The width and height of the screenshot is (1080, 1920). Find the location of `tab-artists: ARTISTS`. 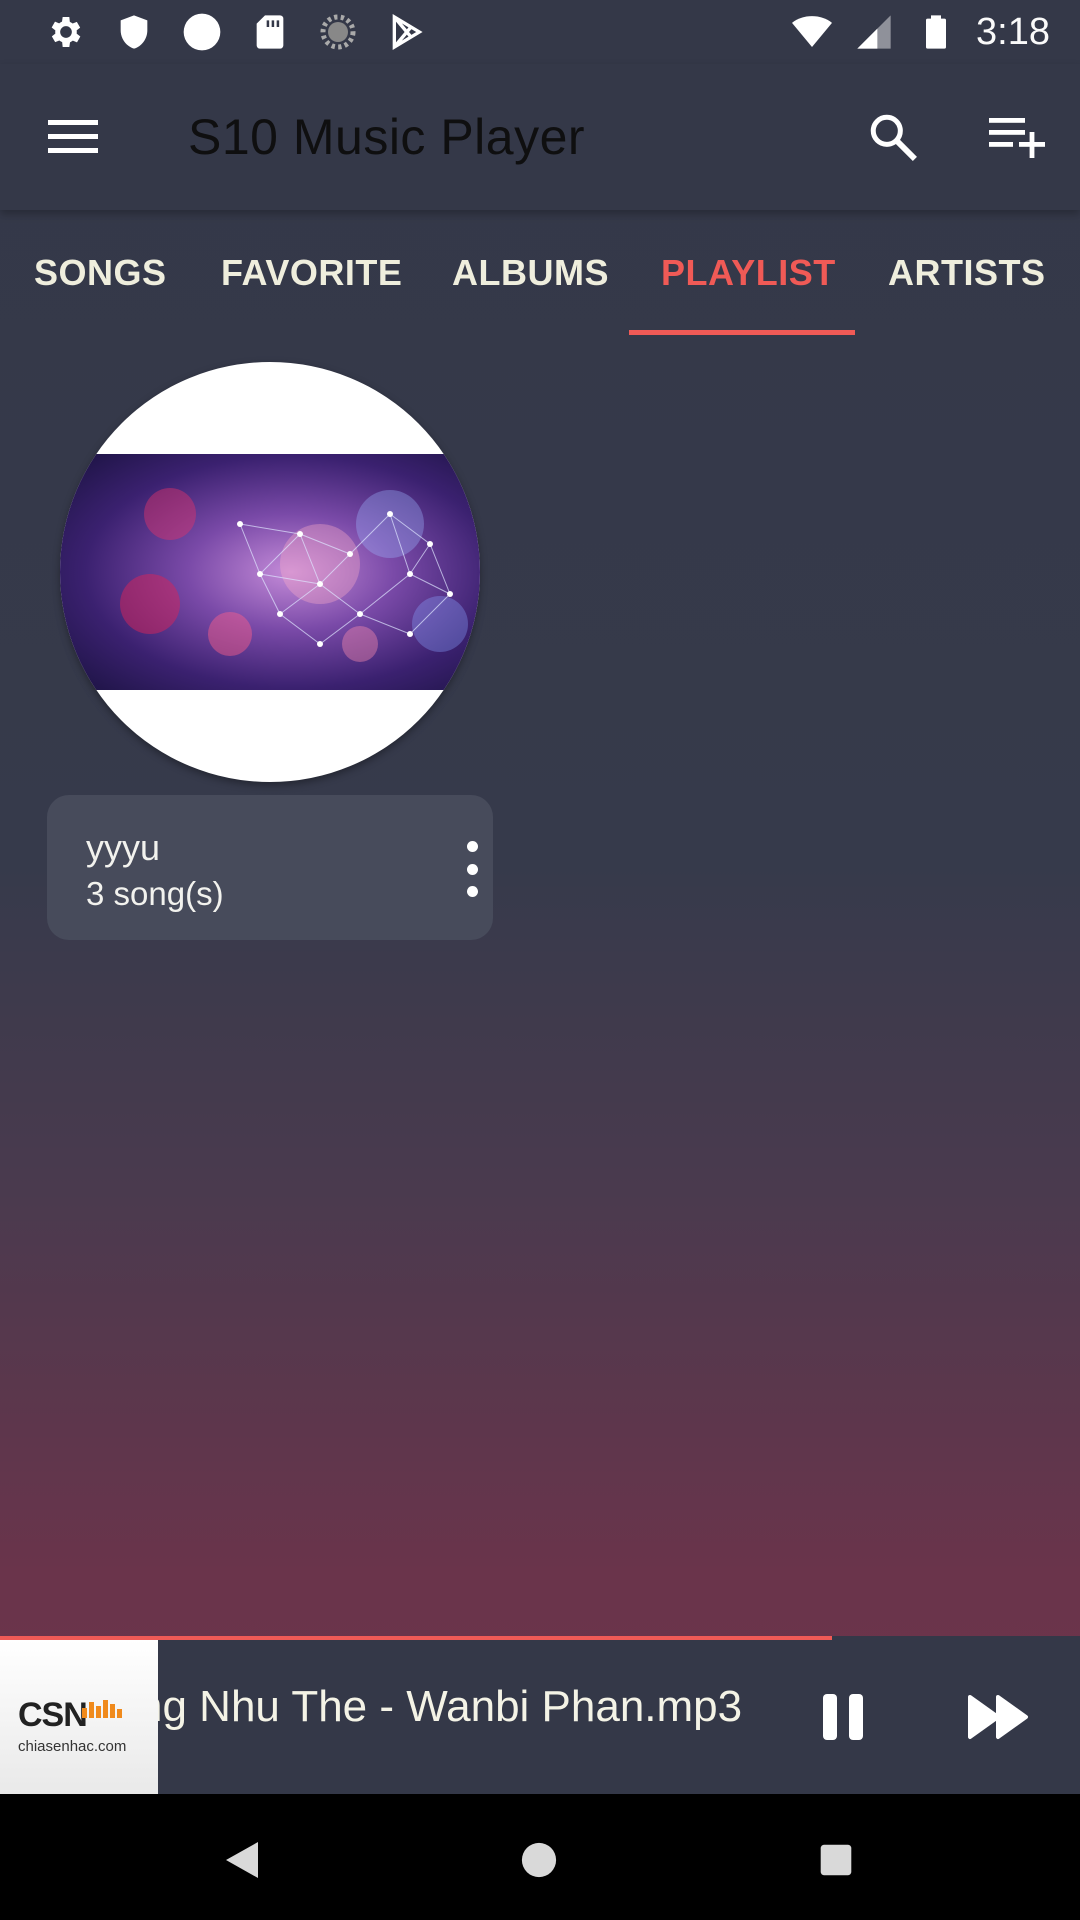

tab-artists: ARTISTS is located at coordinates (967, 273).